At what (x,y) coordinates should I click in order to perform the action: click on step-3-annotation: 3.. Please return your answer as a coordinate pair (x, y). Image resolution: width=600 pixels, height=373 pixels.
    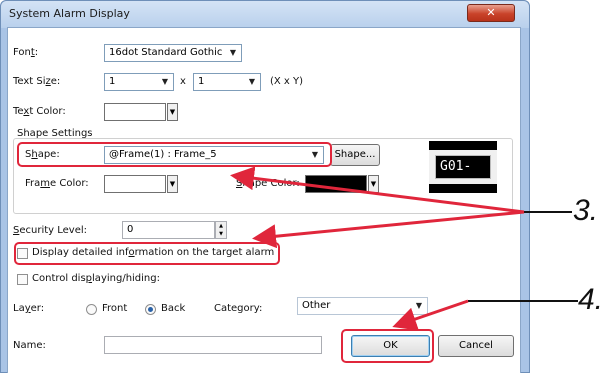
    Looking at the image, I should click on (586, 210).